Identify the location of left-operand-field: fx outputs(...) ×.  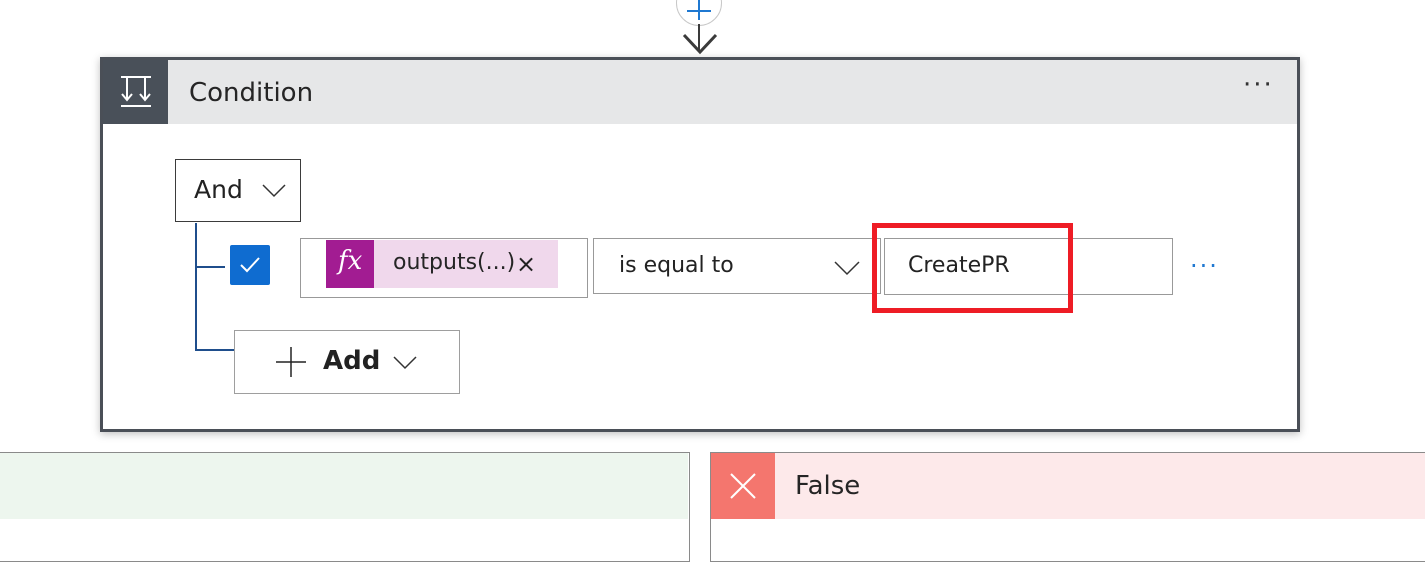
(444, 268).